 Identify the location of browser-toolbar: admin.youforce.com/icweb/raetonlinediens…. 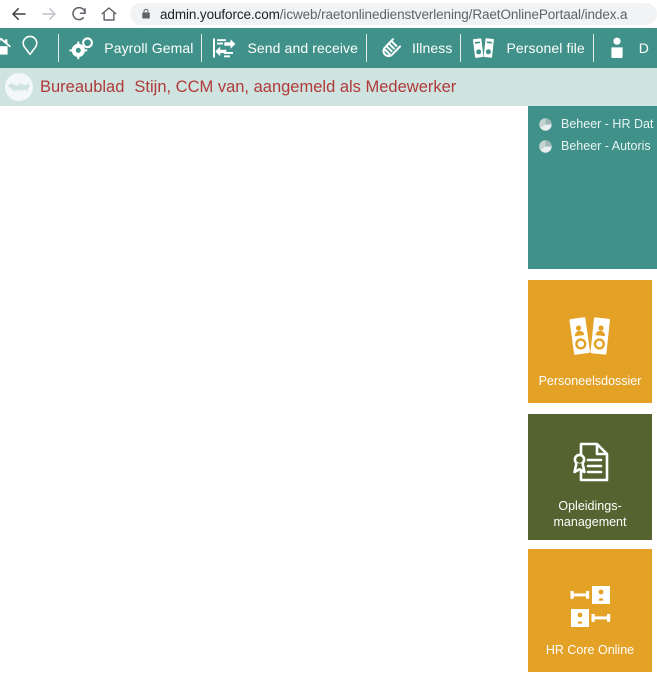
(328, 14).